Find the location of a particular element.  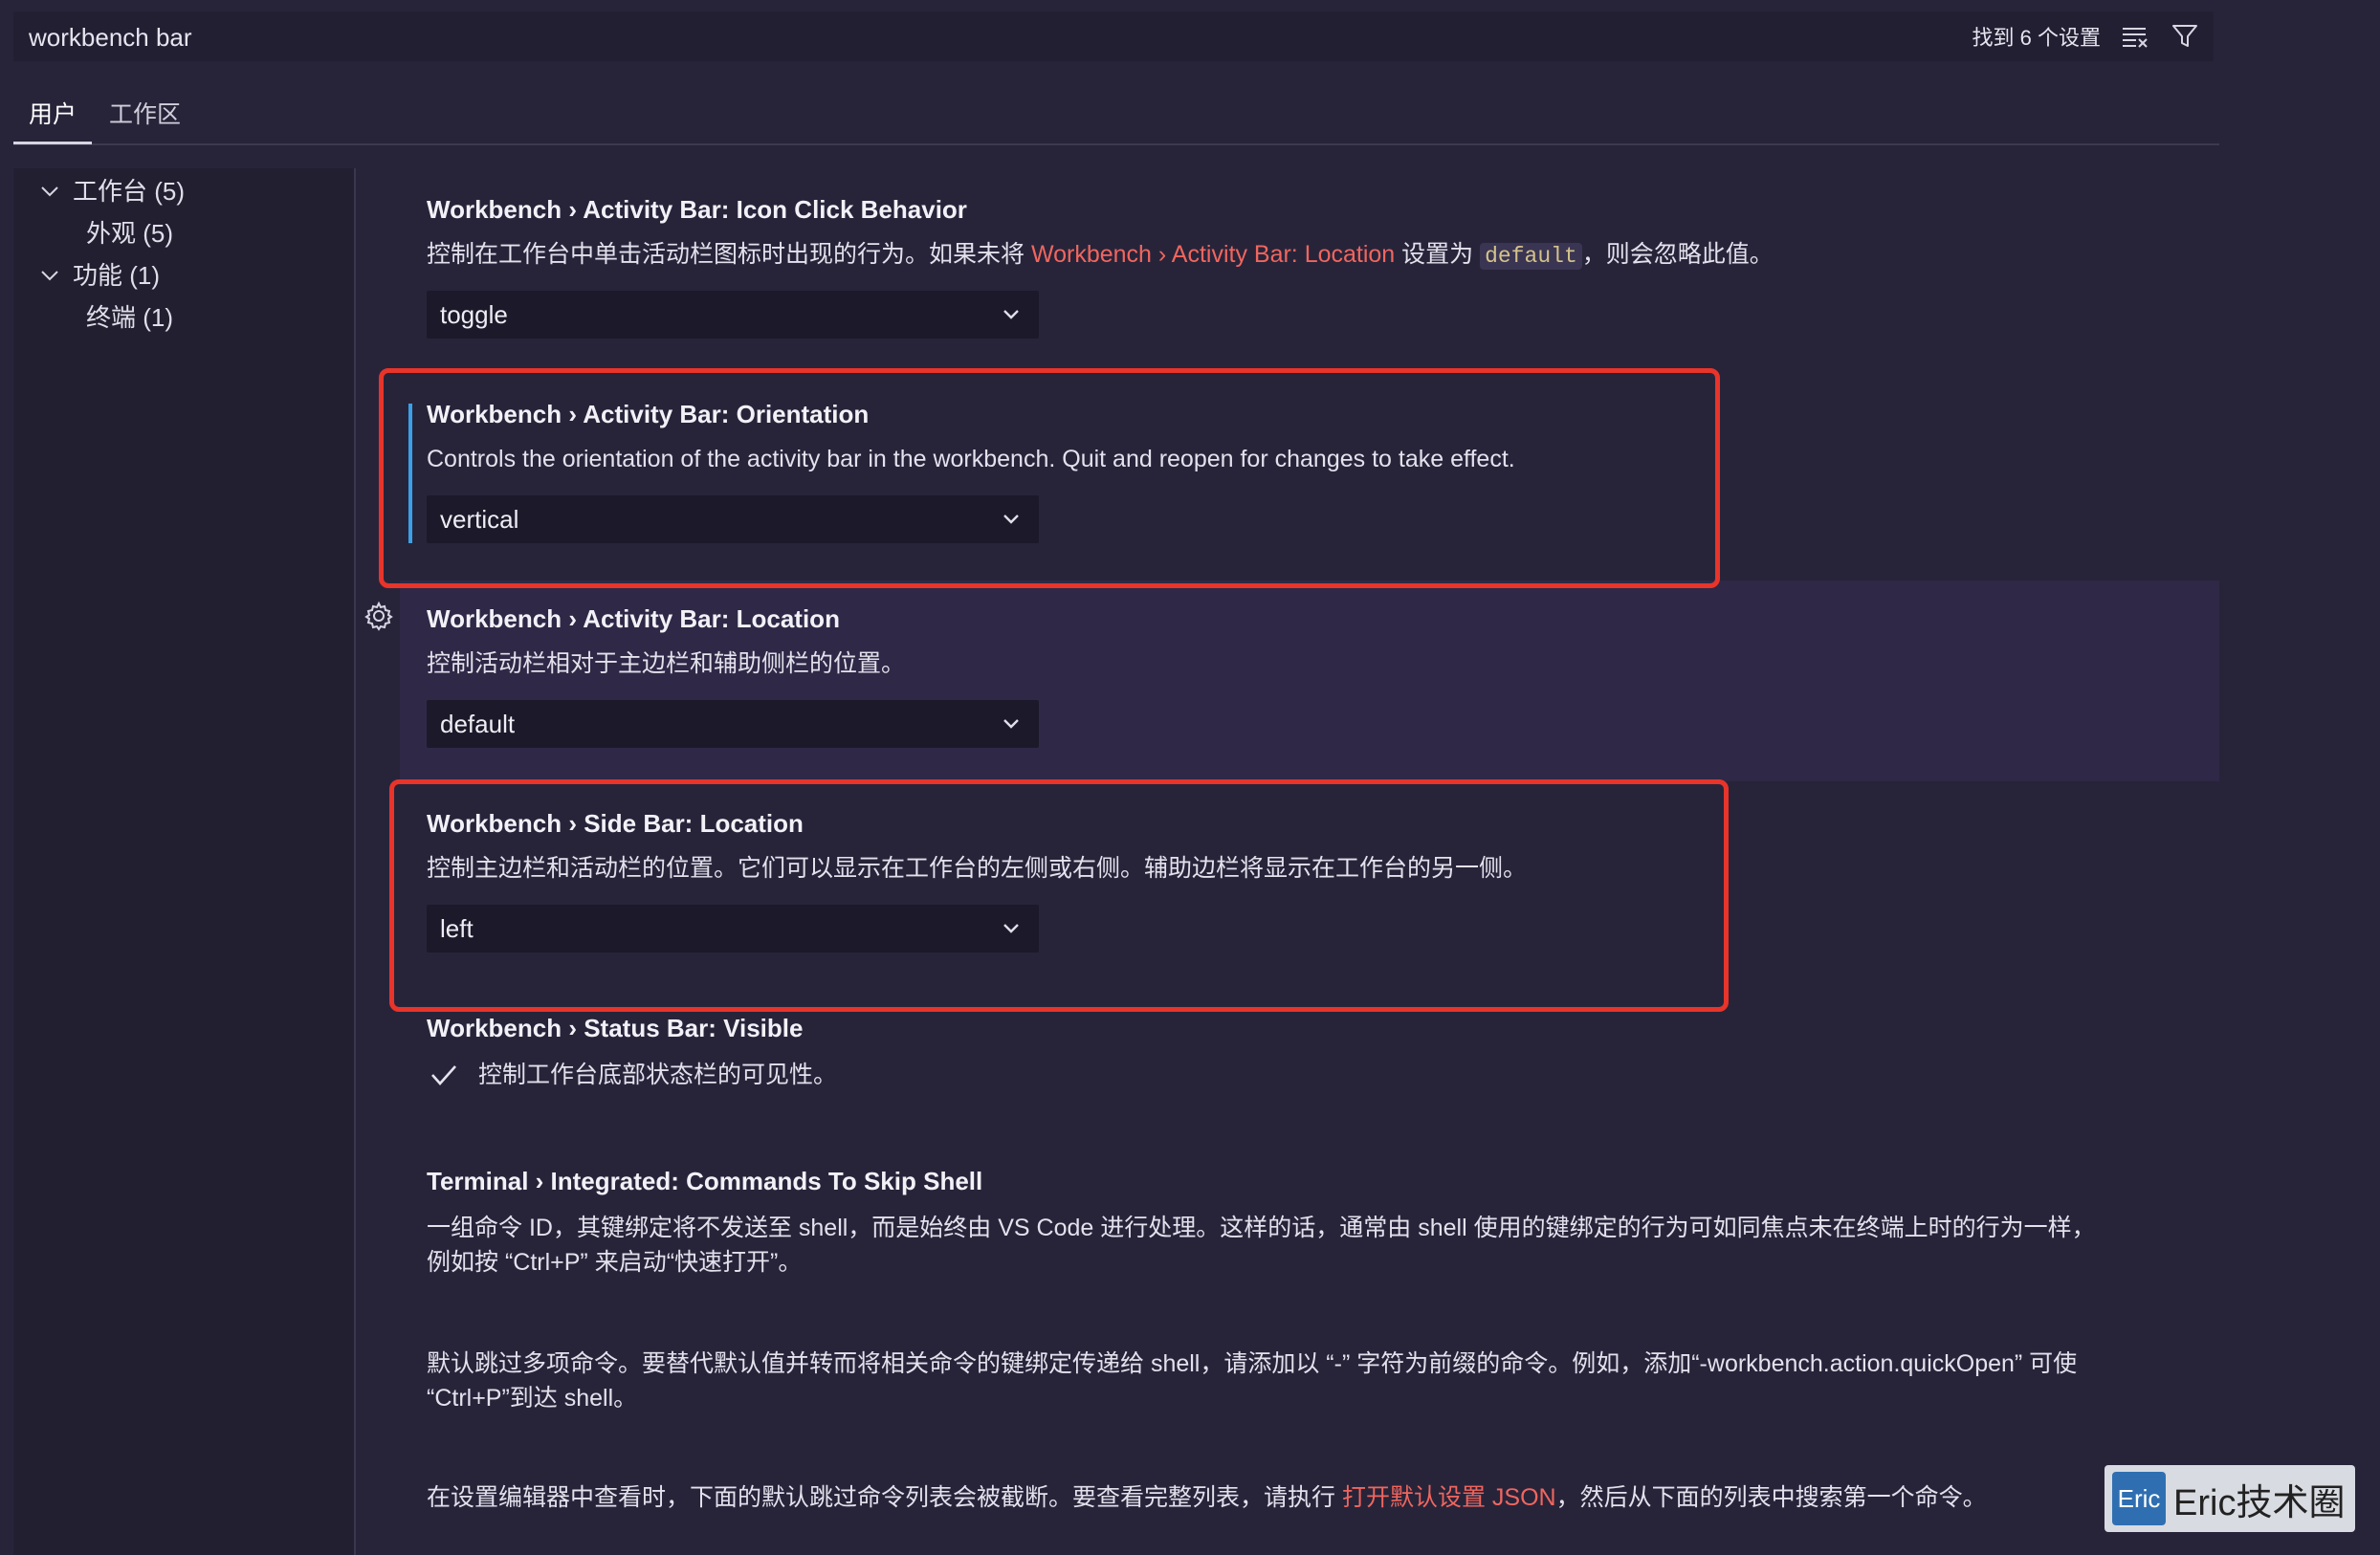

settings-search-bar: 找到 6 个设置 is located at coordinates (1113, 36).